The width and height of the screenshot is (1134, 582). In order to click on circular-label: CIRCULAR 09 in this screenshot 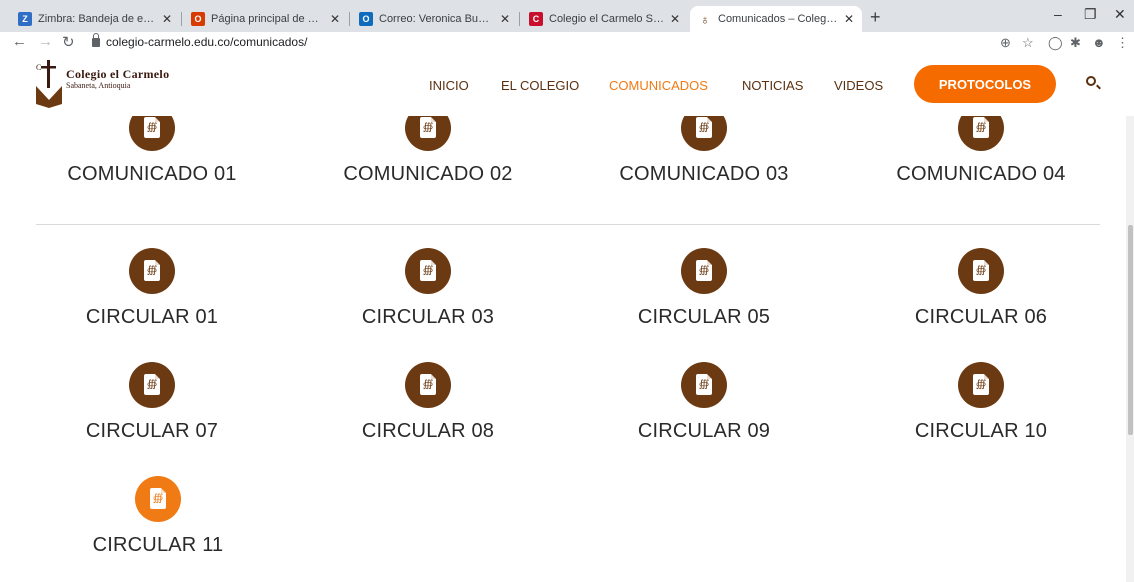, I will do `click(704, 431)`.